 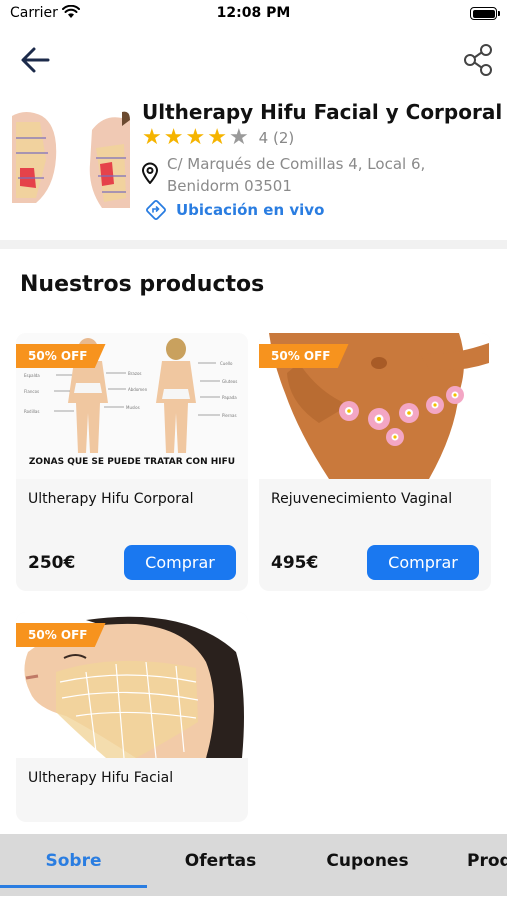 What do you see at coordinates (73, 886) in the screenshot?
I see `active-tab-indicator` at bounding box center [73, 886].